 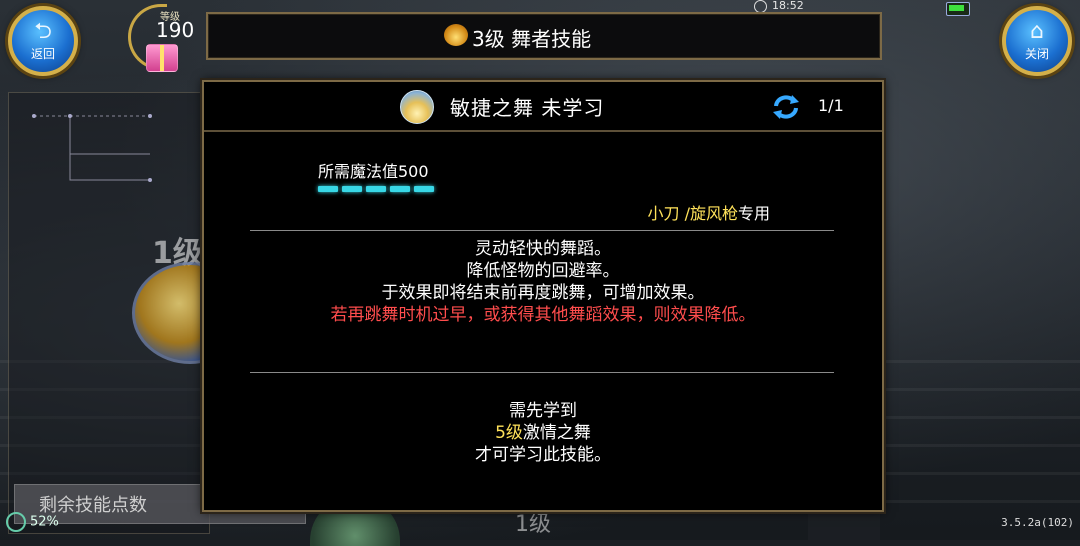 I want to click on weapon-requirement: 小刀 /旋风枪专用, so click(x=709, y=212).